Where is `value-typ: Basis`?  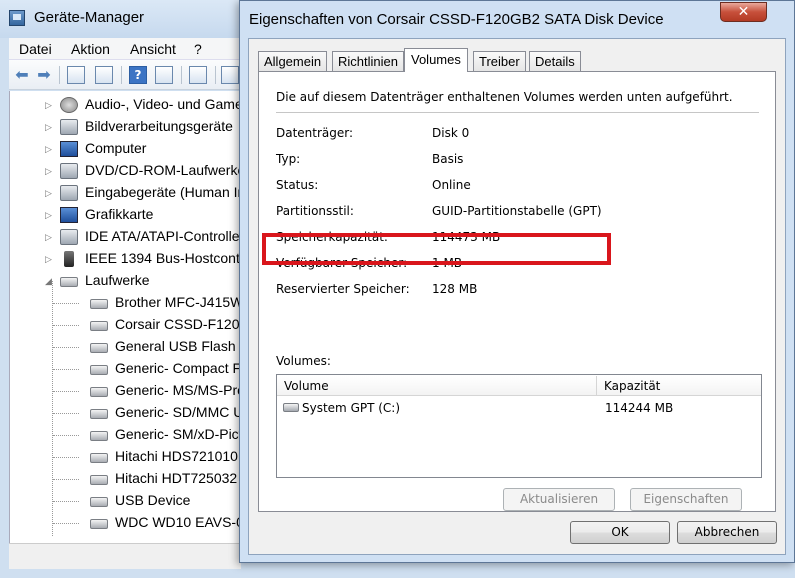 value-typ: Basis is located at coordinates (448, 159).